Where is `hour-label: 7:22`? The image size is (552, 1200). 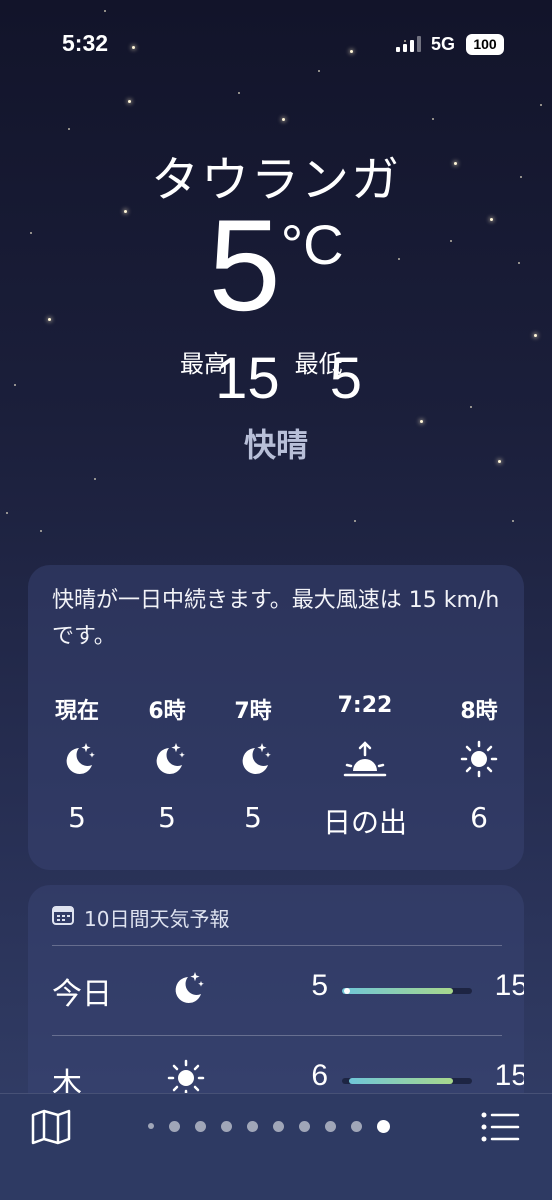 hour-label: 7:22 is located at coordinates (365, 705).